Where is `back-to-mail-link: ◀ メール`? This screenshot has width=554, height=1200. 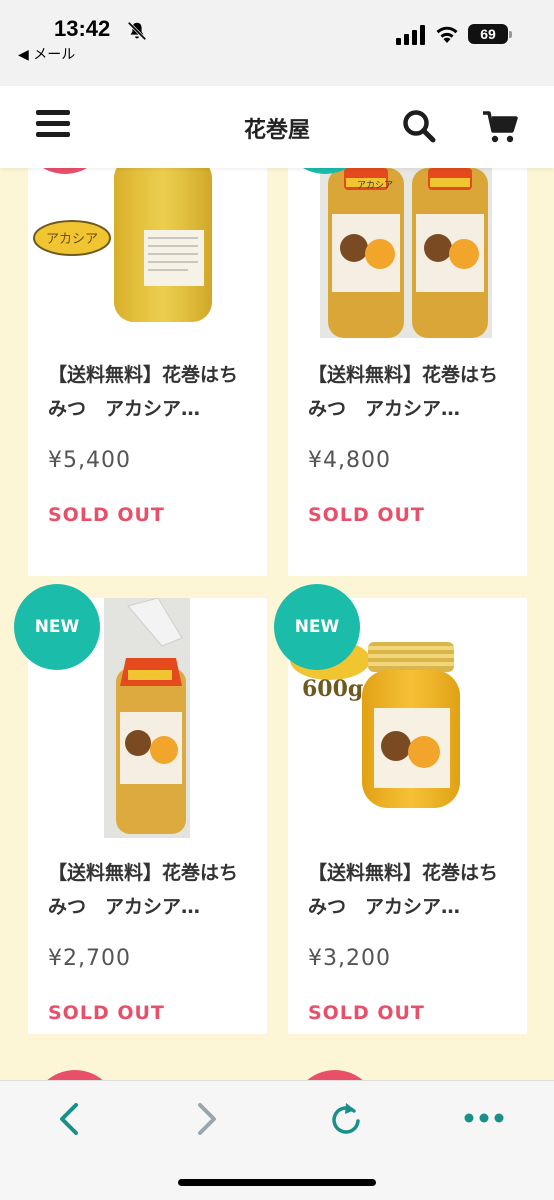
back-to-mail-link: ◀ メール is located at coordinates (46, 54).